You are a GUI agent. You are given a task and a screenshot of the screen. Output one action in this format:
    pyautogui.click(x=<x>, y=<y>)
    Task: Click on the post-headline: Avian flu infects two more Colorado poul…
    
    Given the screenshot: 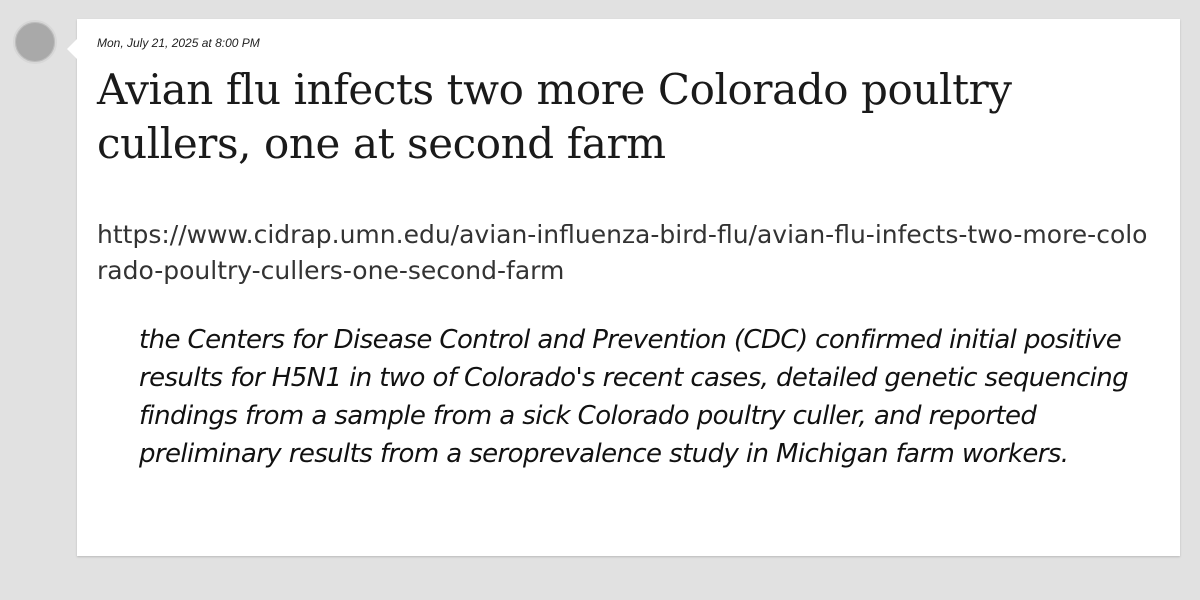 What is the action you would take?
    pyautogui.click(x=554, y=116)
    